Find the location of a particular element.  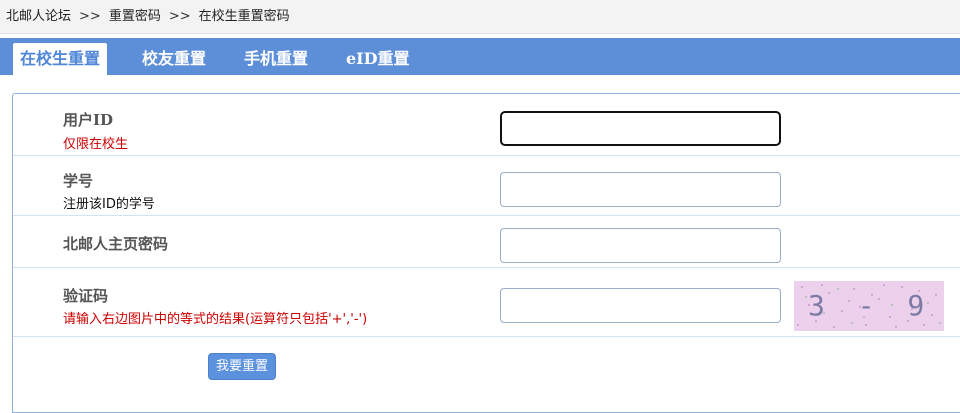

student-no-hint: 注册该ID的学号 is located at coordinates (109, 204).